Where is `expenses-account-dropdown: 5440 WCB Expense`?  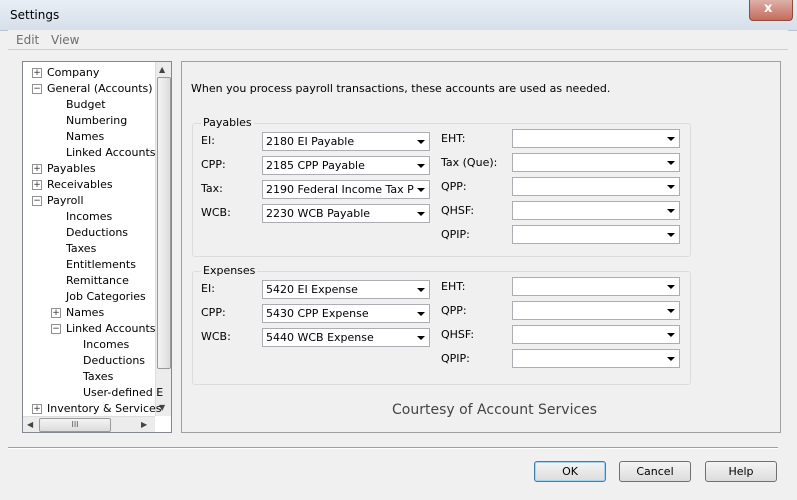 expenses-account-dropdown: 5440 WCB Expense is located at coordinates (346, 337).